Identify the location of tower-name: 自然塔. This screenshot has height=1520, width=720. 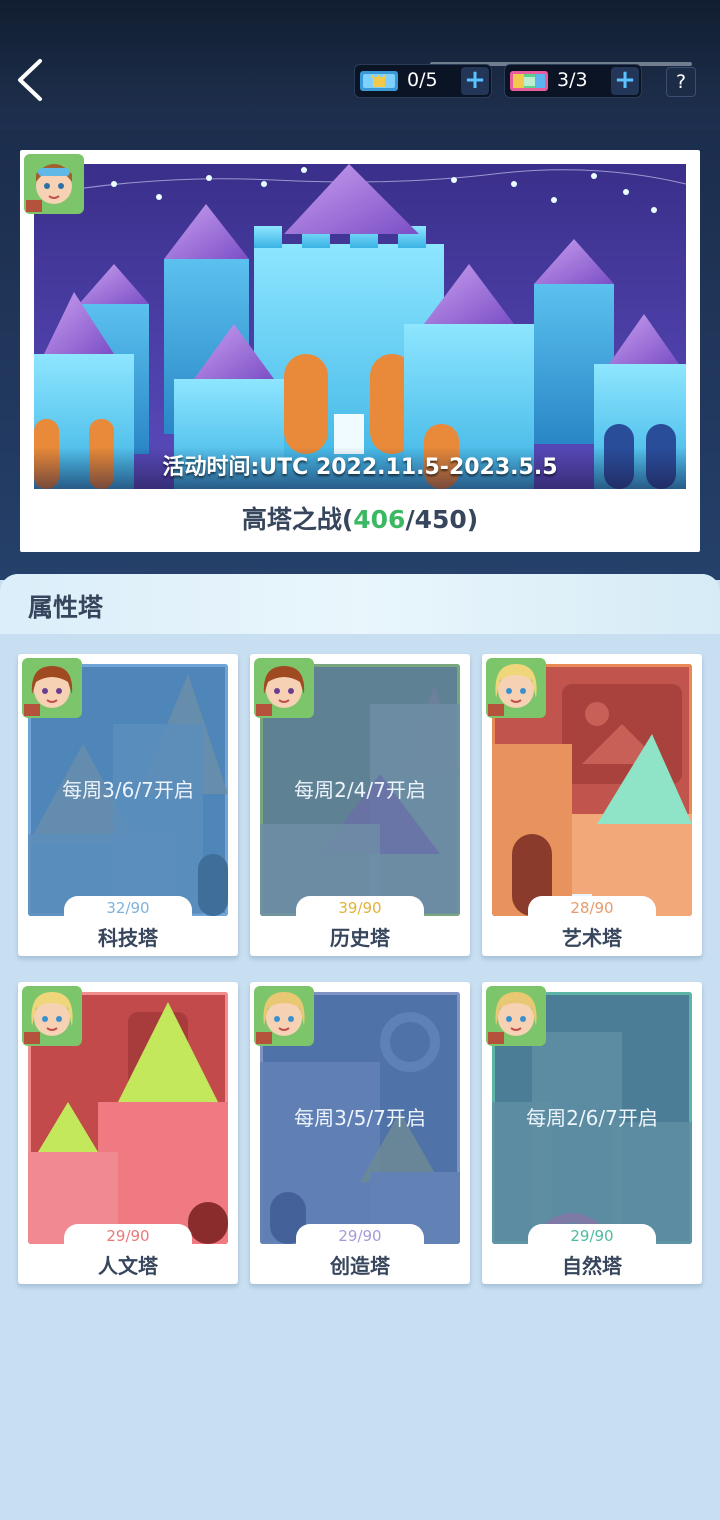
(592, 1266).